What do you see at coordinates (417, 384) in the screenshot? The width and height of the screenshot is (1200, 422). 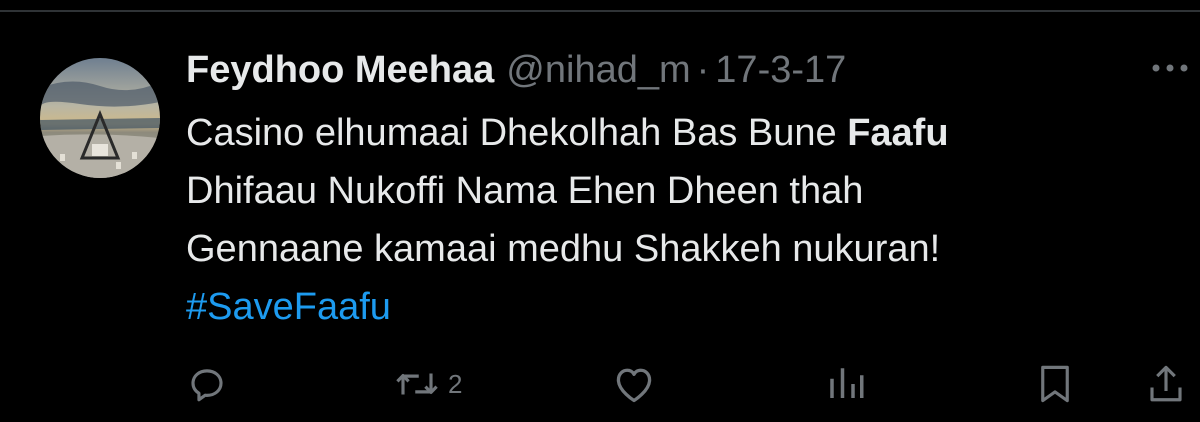 I see `retweet-icon` at bounding box center [417, 384].